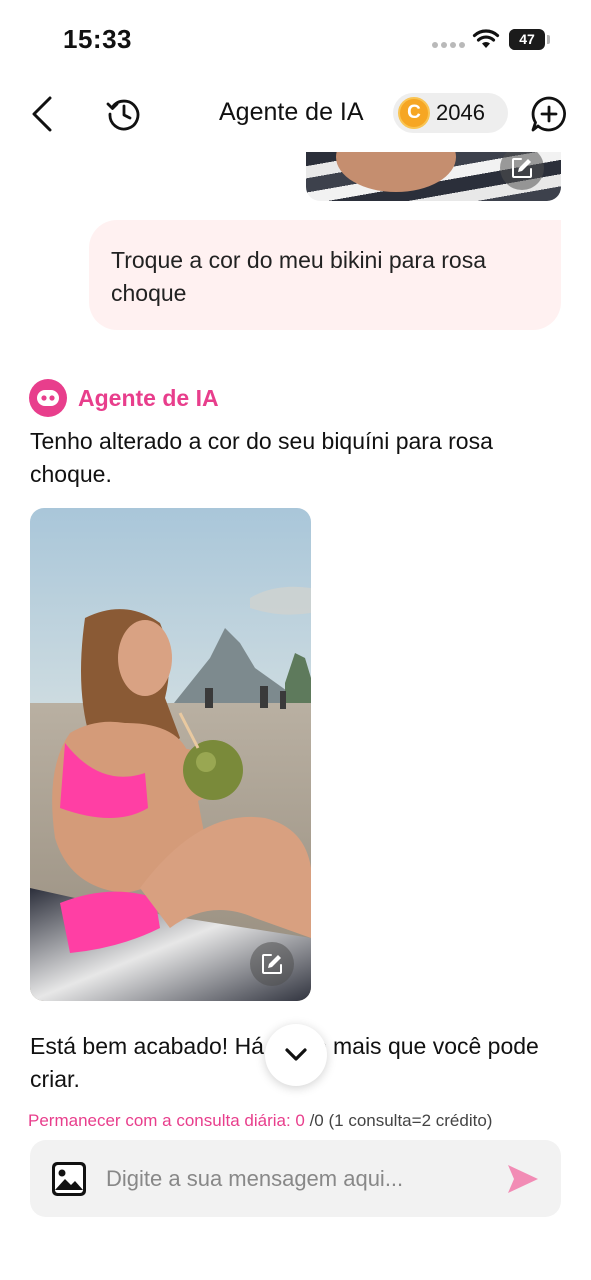  I want to click on chevron-down-icon, so click(296, 1054).